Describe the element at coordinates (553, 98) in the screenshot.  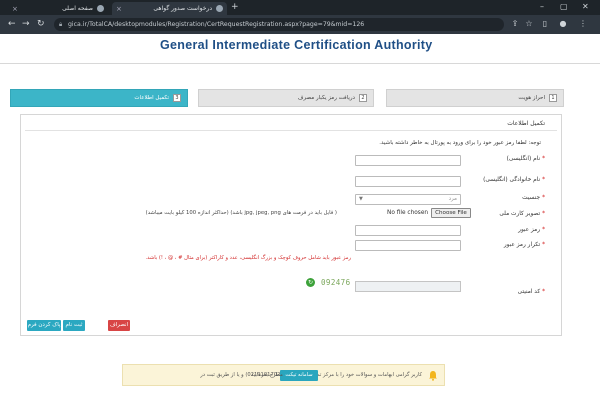
I see `step-number: 1` at that location.